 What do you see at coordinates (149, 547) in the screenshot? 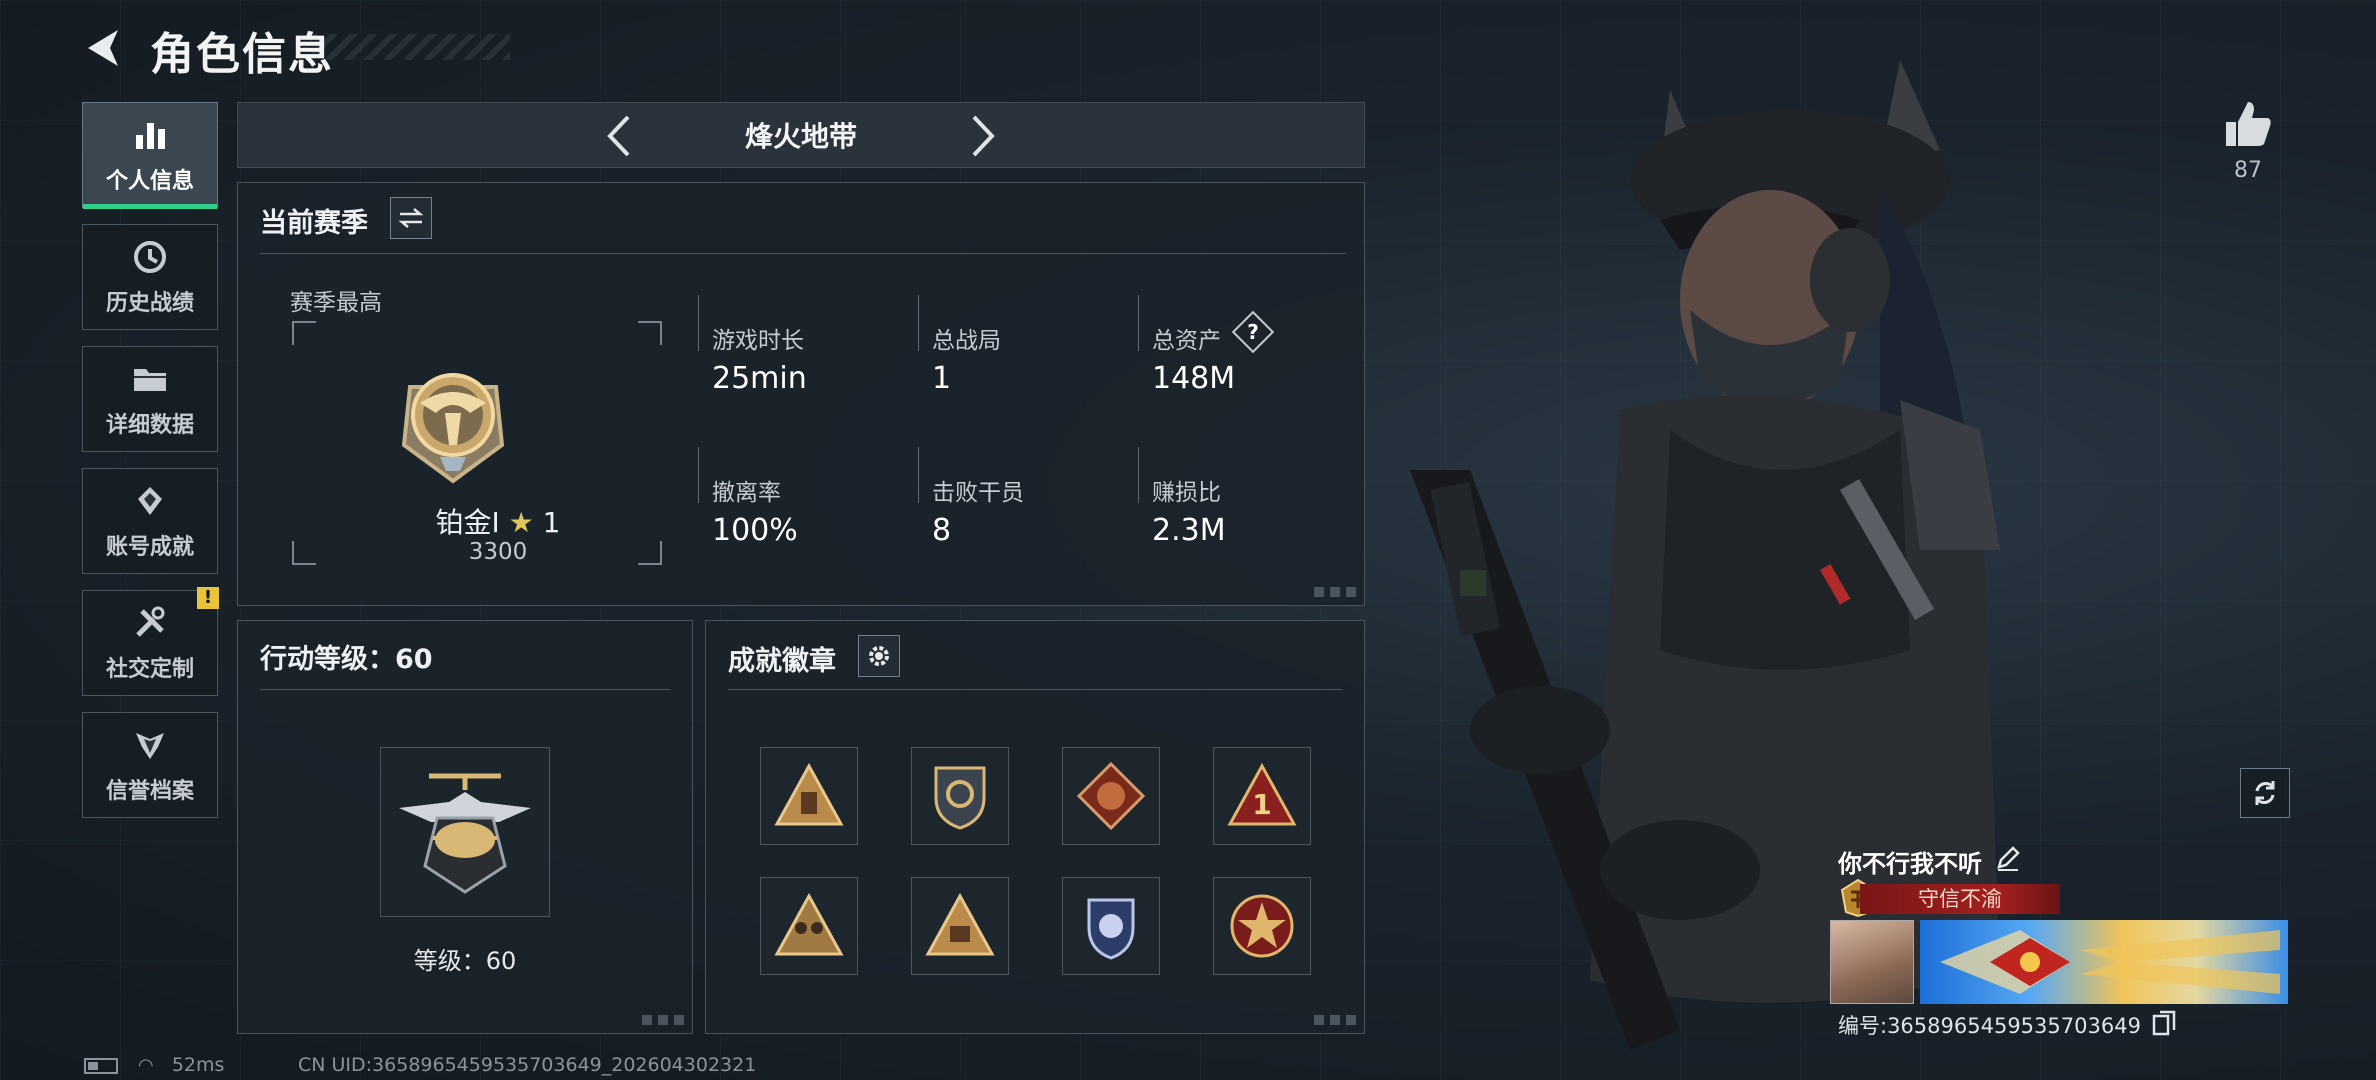
I see `sidebar-item-label: 账号成就` at bounding box center [149, 547].